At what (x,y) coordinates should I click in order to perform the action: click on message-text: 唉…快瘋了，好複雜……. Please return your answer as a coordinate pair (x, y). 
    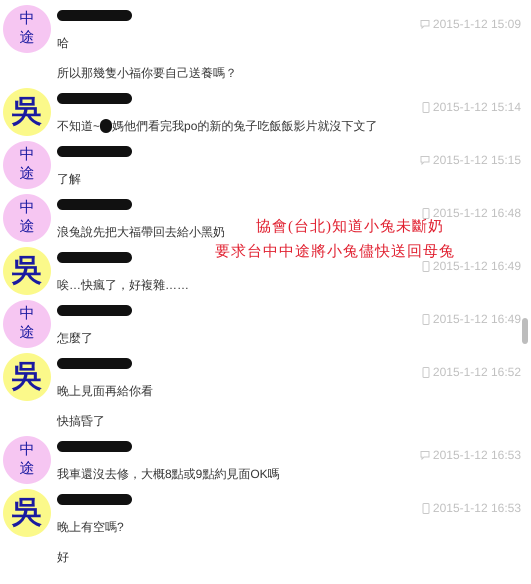
    Looking at the image, I should click on (123, 285).